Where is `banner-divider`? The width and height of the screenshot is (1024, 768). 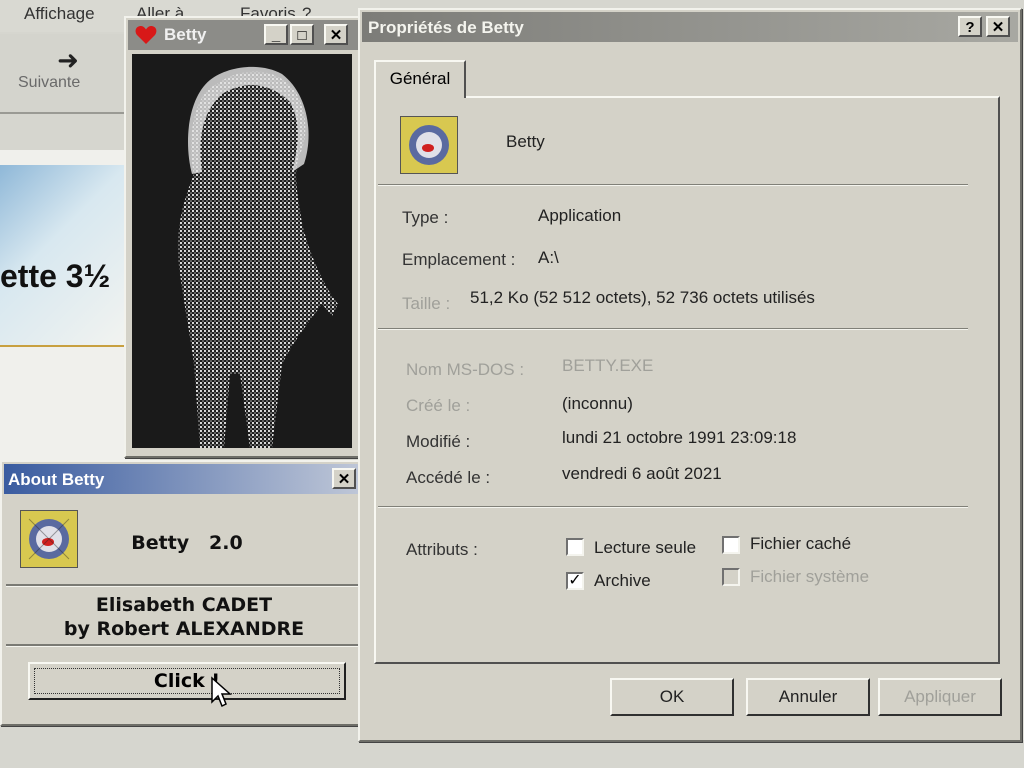 banner-divider is located at coordinates (65, 346).